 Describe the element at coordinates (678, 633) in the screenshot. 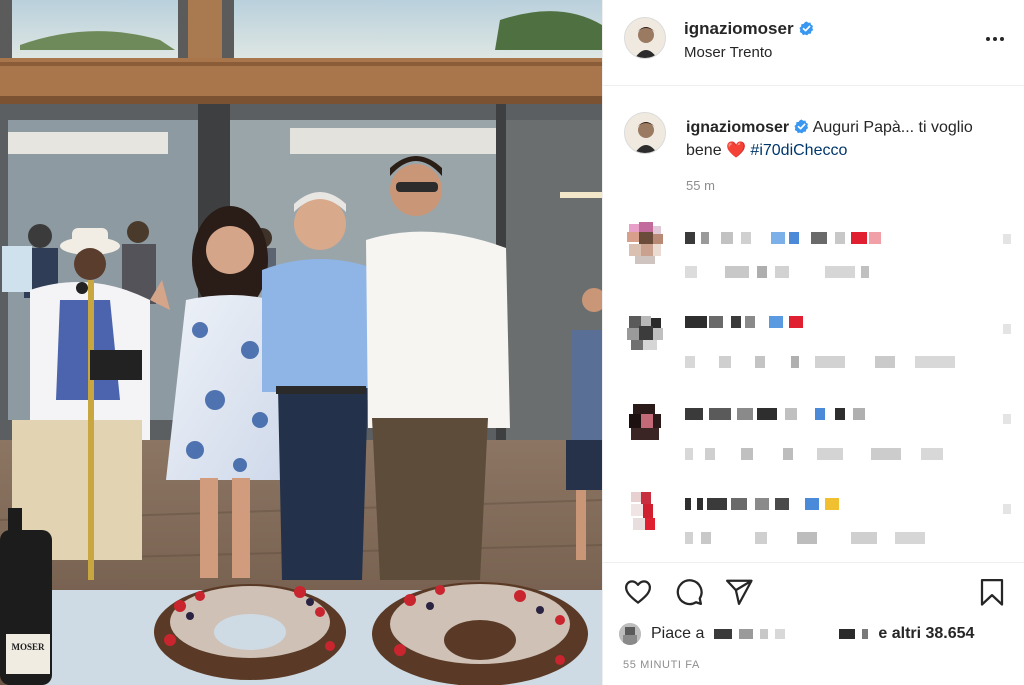

I see `likes-prefix: Piace a` at that location.